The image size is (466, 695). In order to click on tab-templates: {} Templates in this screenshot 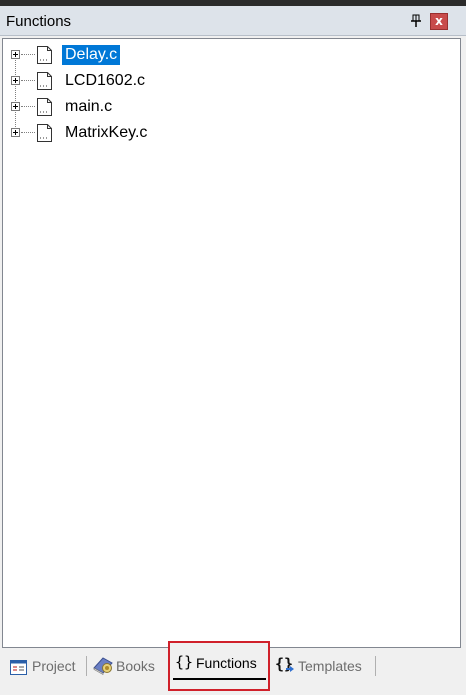, I will do `click(321, 666)`.